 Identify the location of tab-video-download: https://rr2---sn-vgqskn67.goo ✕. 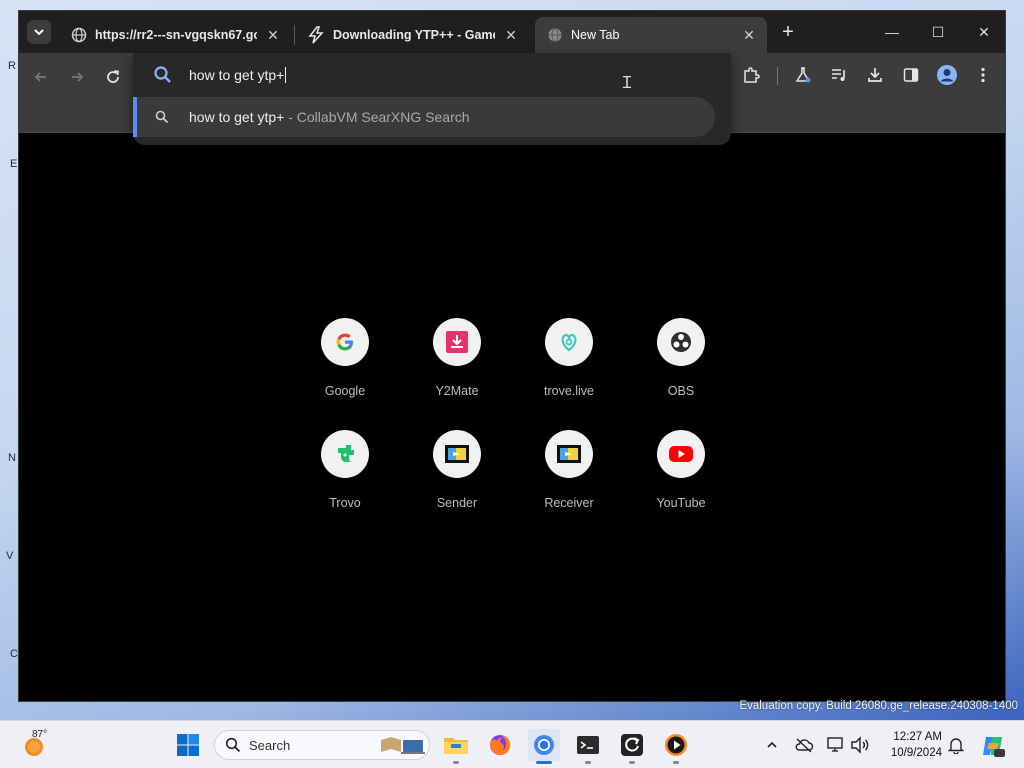
(175, 35).